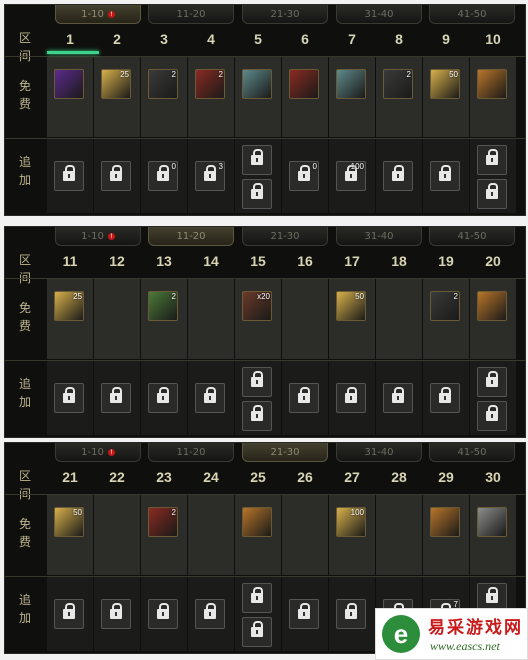 This screenshot has height=660, width=528. What do you see at coordinates (305, 558) in the screenshot?
I see `day-column: 26` at bounding box center [305, 558].